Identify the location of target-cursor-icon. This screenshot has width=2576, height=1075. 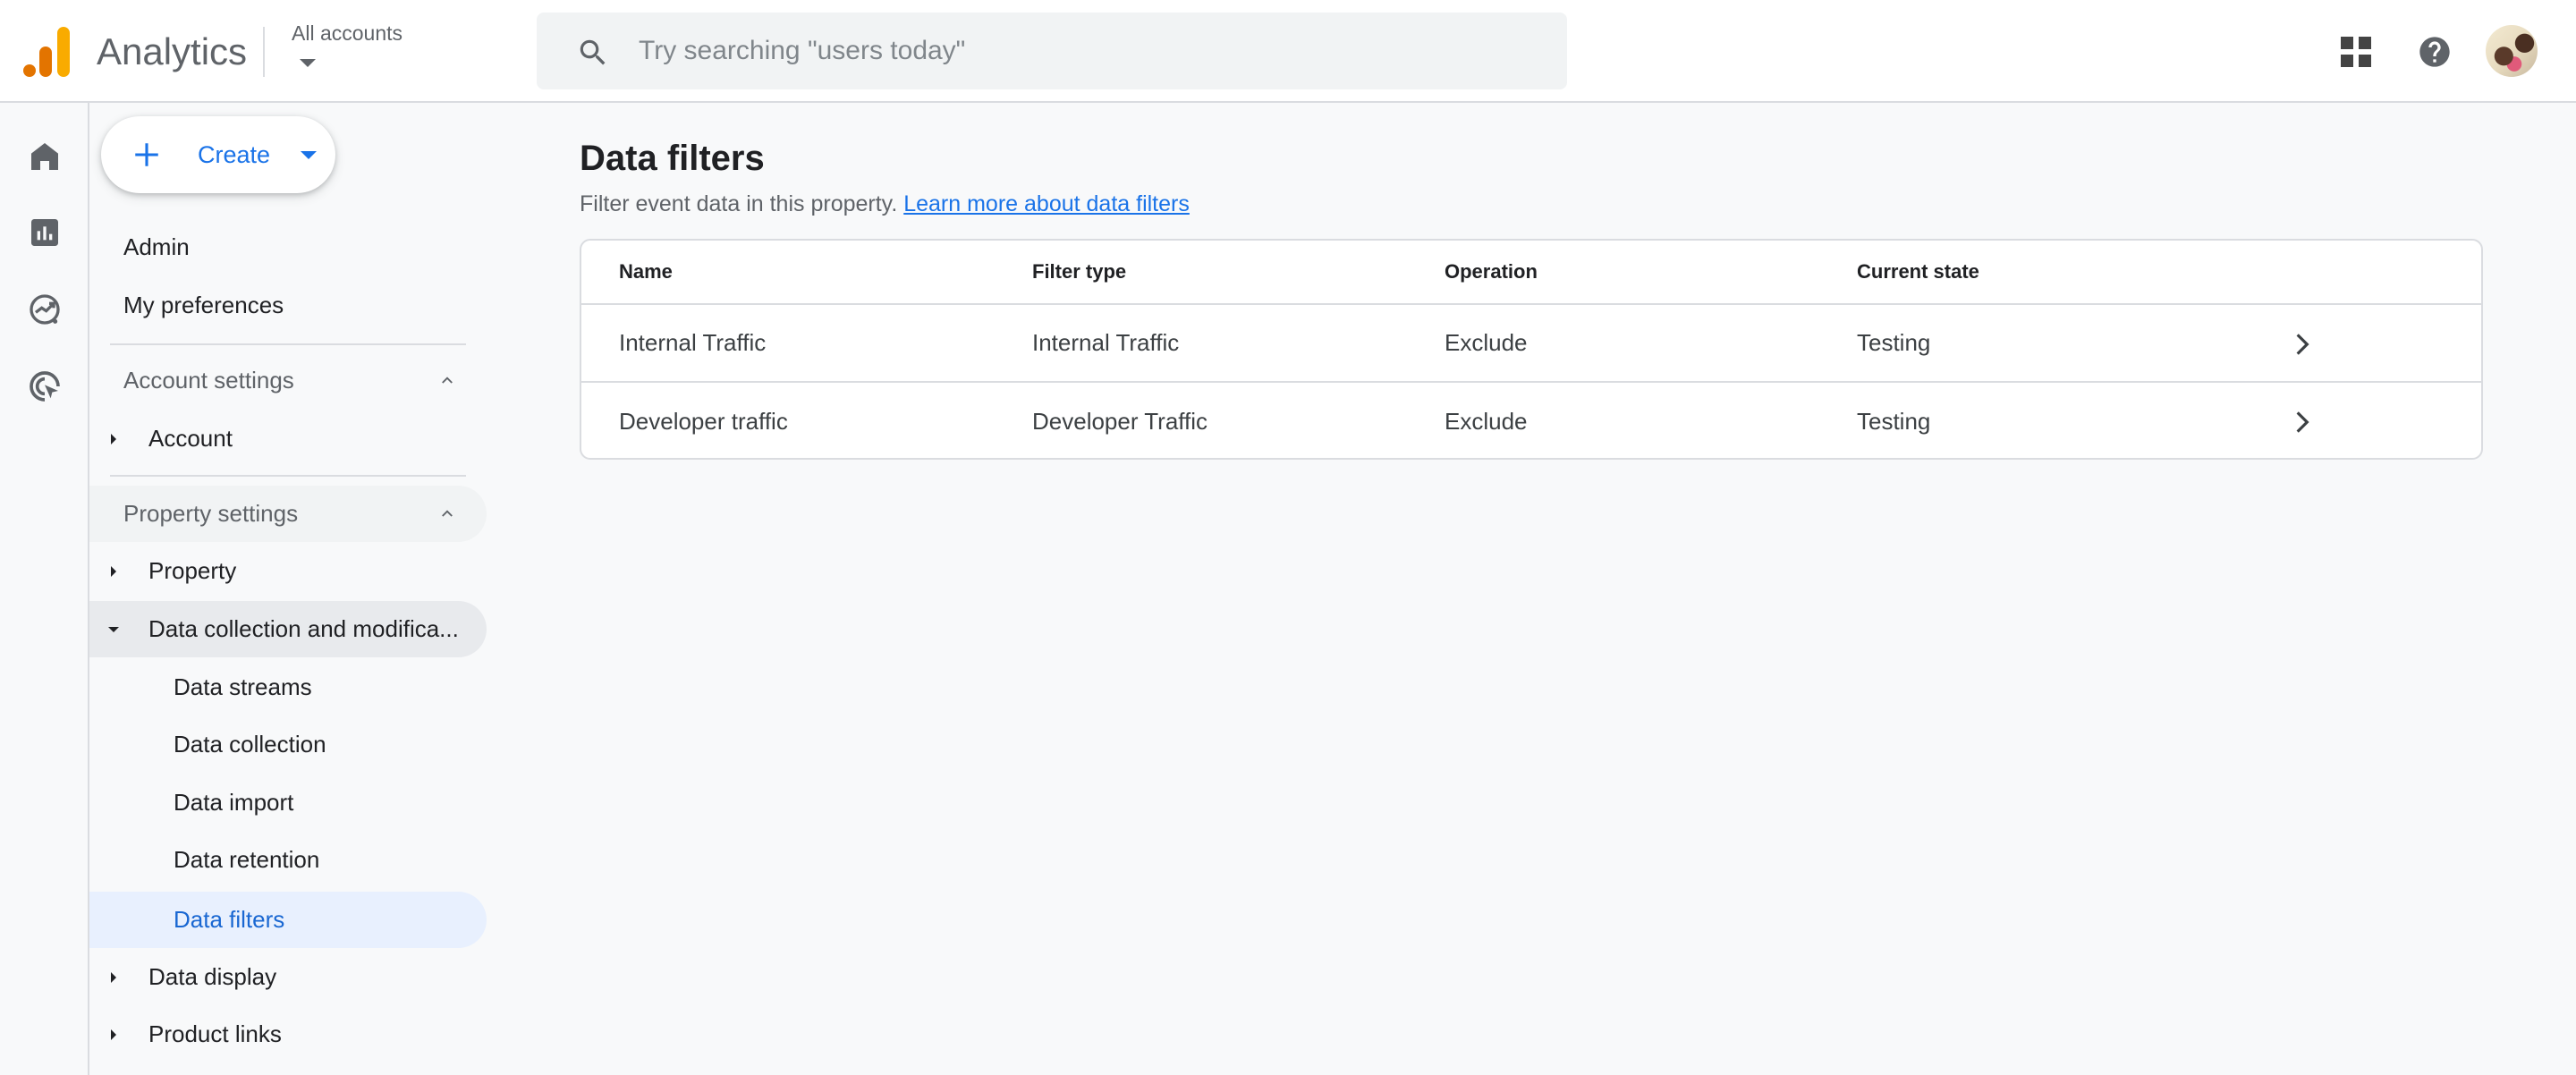
(45, 386).